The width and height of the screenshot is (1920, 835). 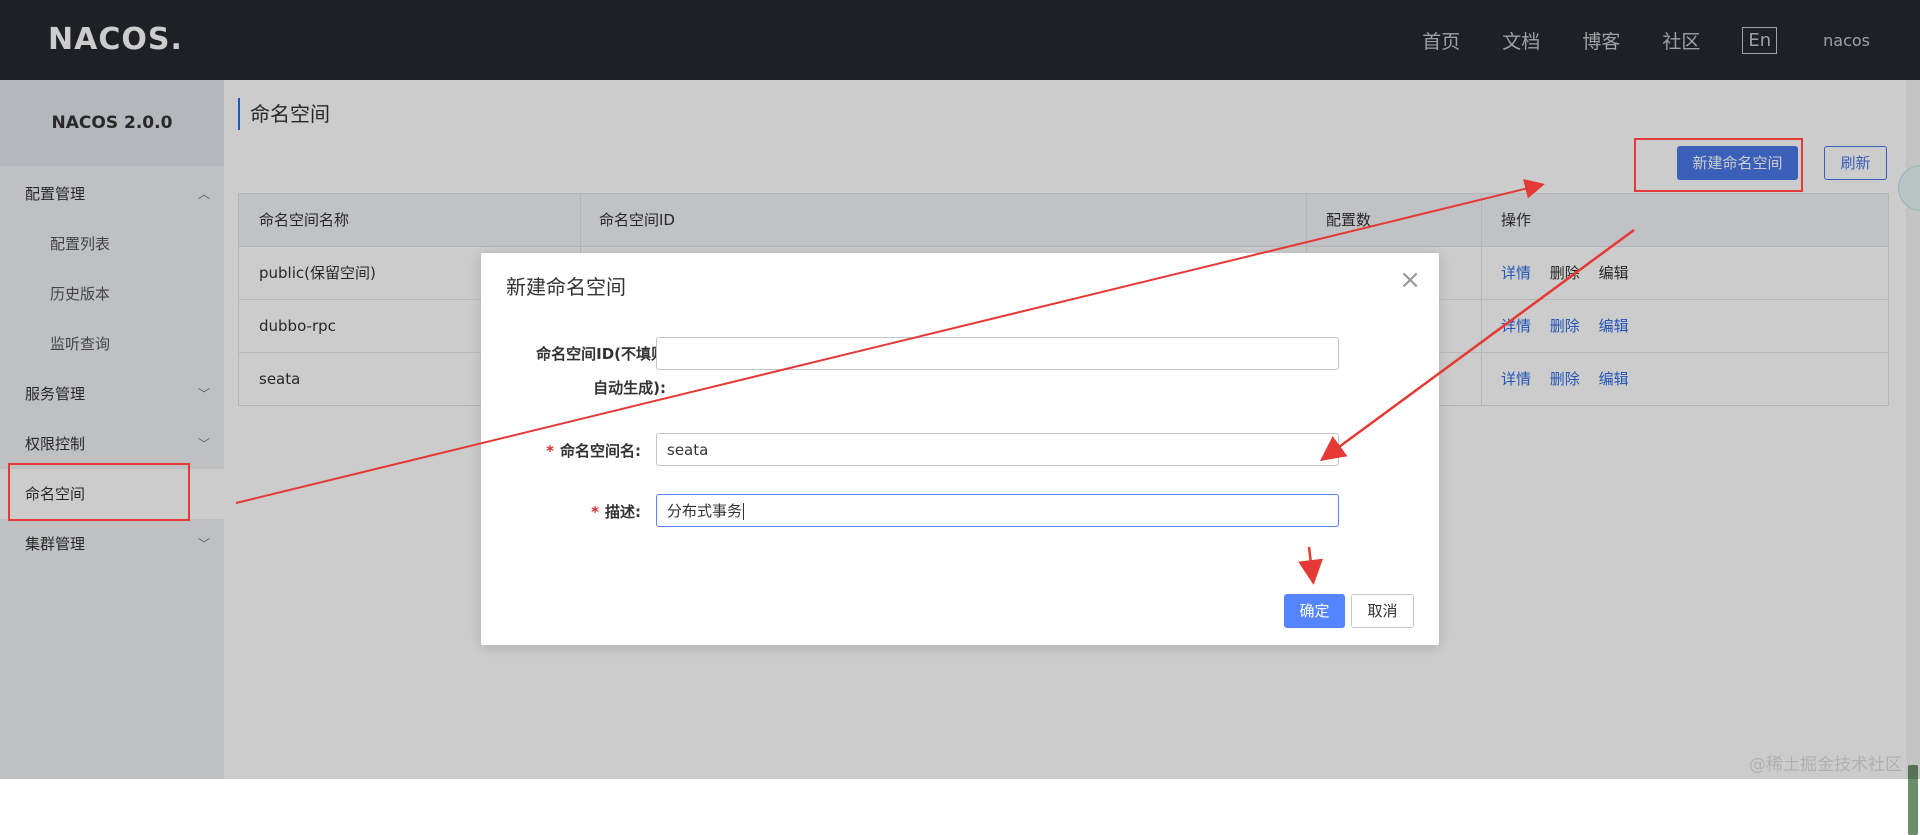 I want to click on arrow-button-to-field, so click(x=1477, y=344).